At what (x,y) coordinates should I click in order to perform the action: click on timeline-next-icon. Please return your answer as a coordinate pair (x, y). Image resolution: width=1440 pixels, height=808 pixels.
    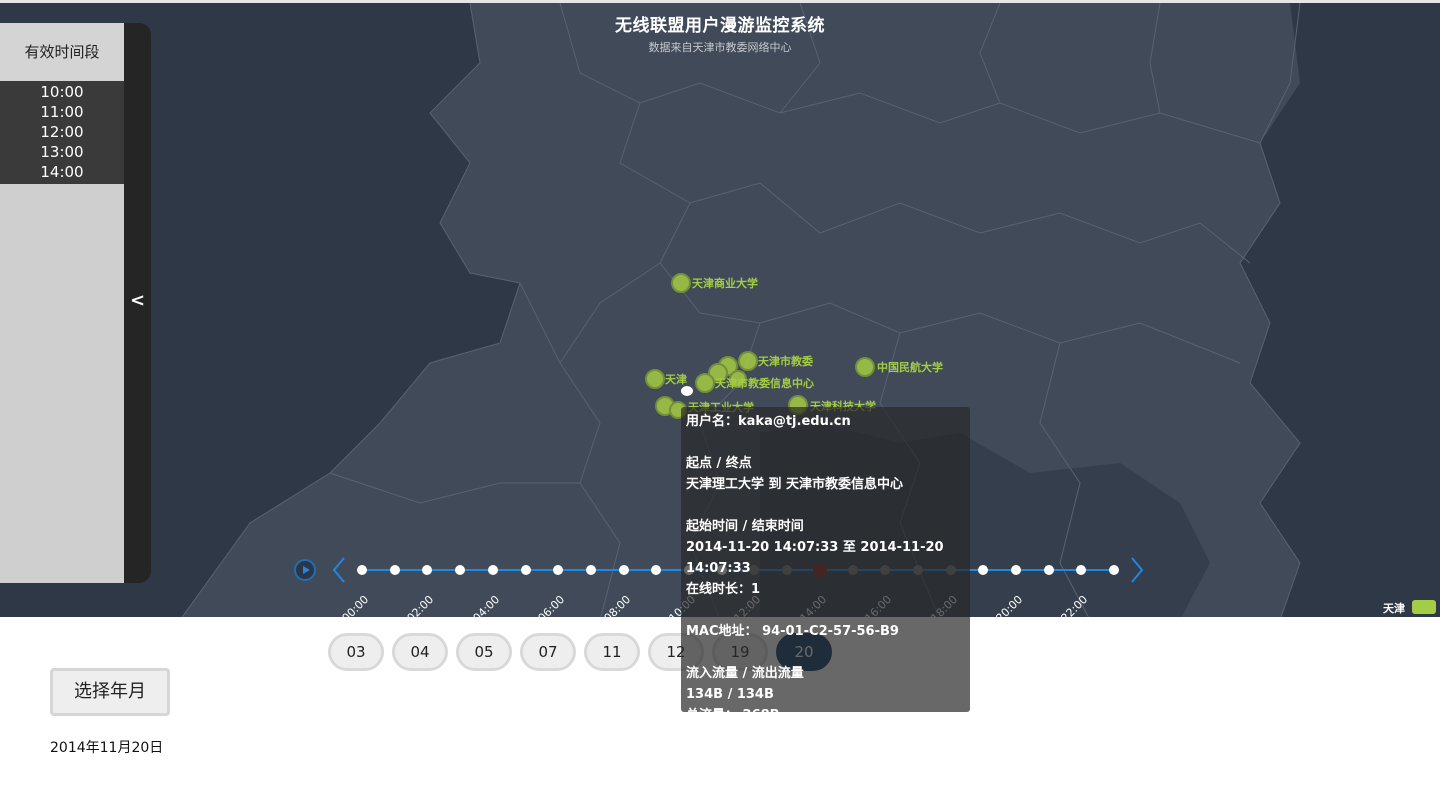
    Looking at the image, I should click on (1137, 570).